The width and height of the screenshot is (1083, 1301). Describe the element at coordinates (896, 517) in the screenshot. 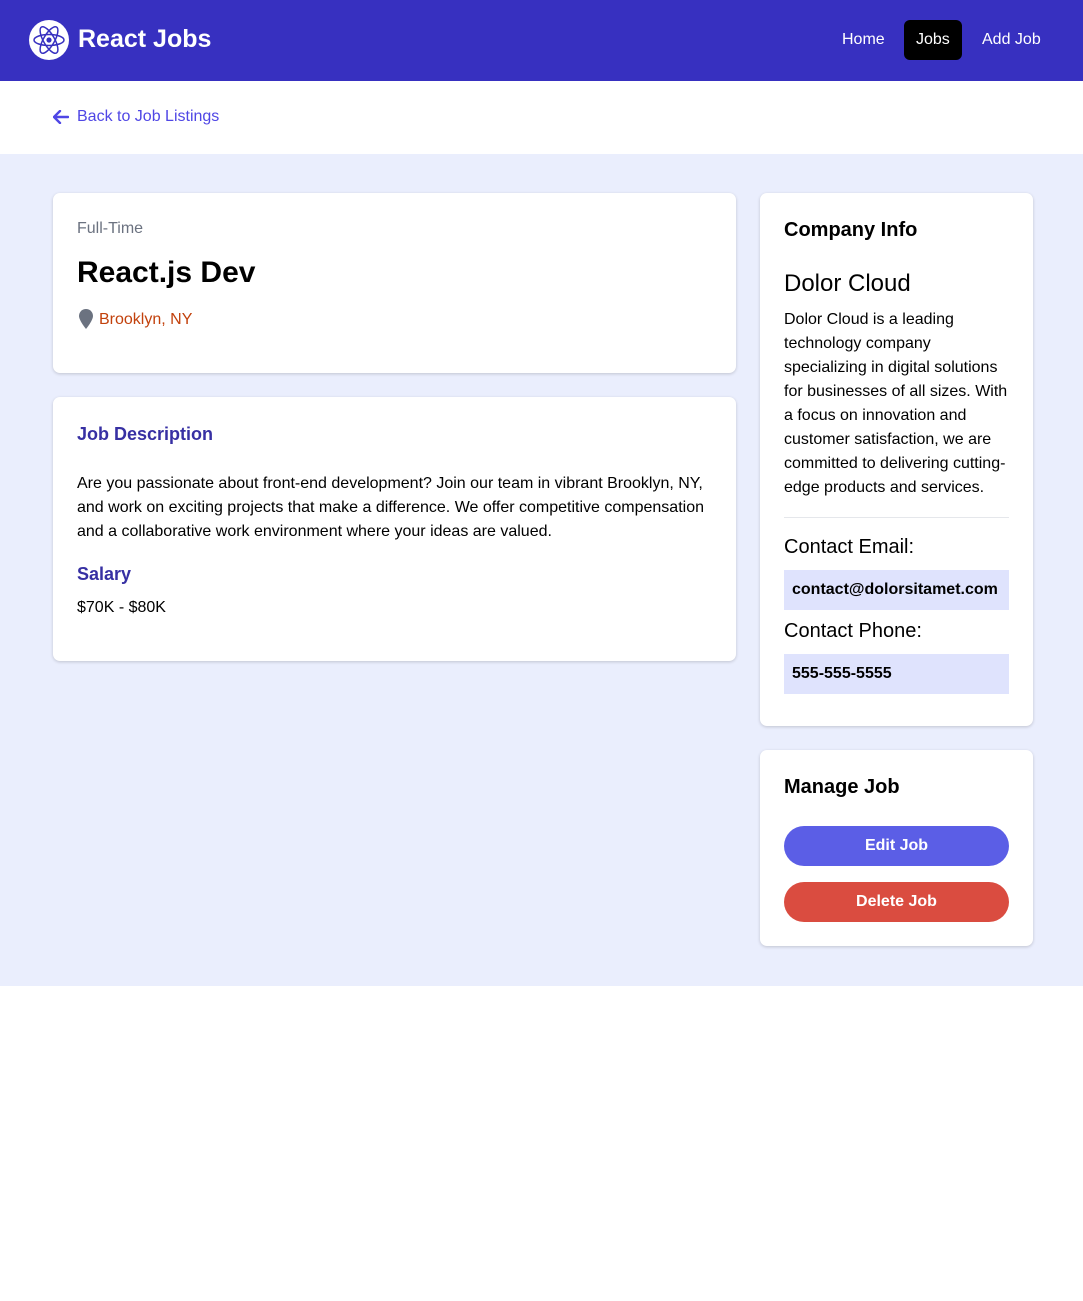

I see `divider` at that location.